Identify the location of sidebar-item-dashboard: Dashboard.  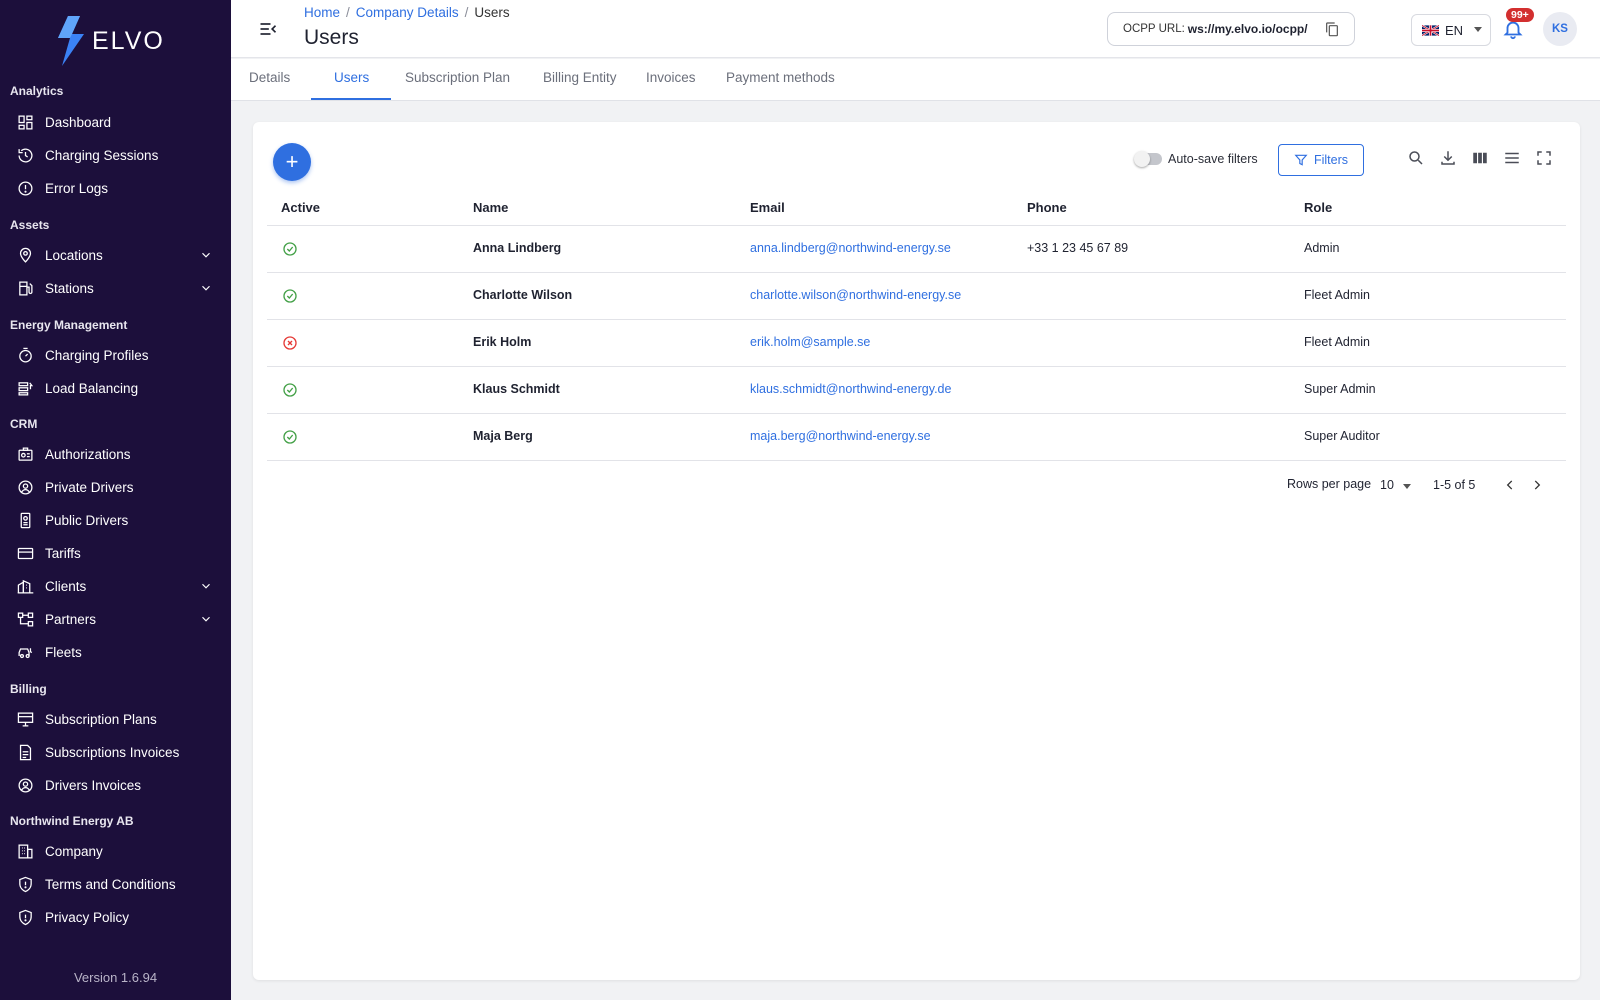
(115, 122).